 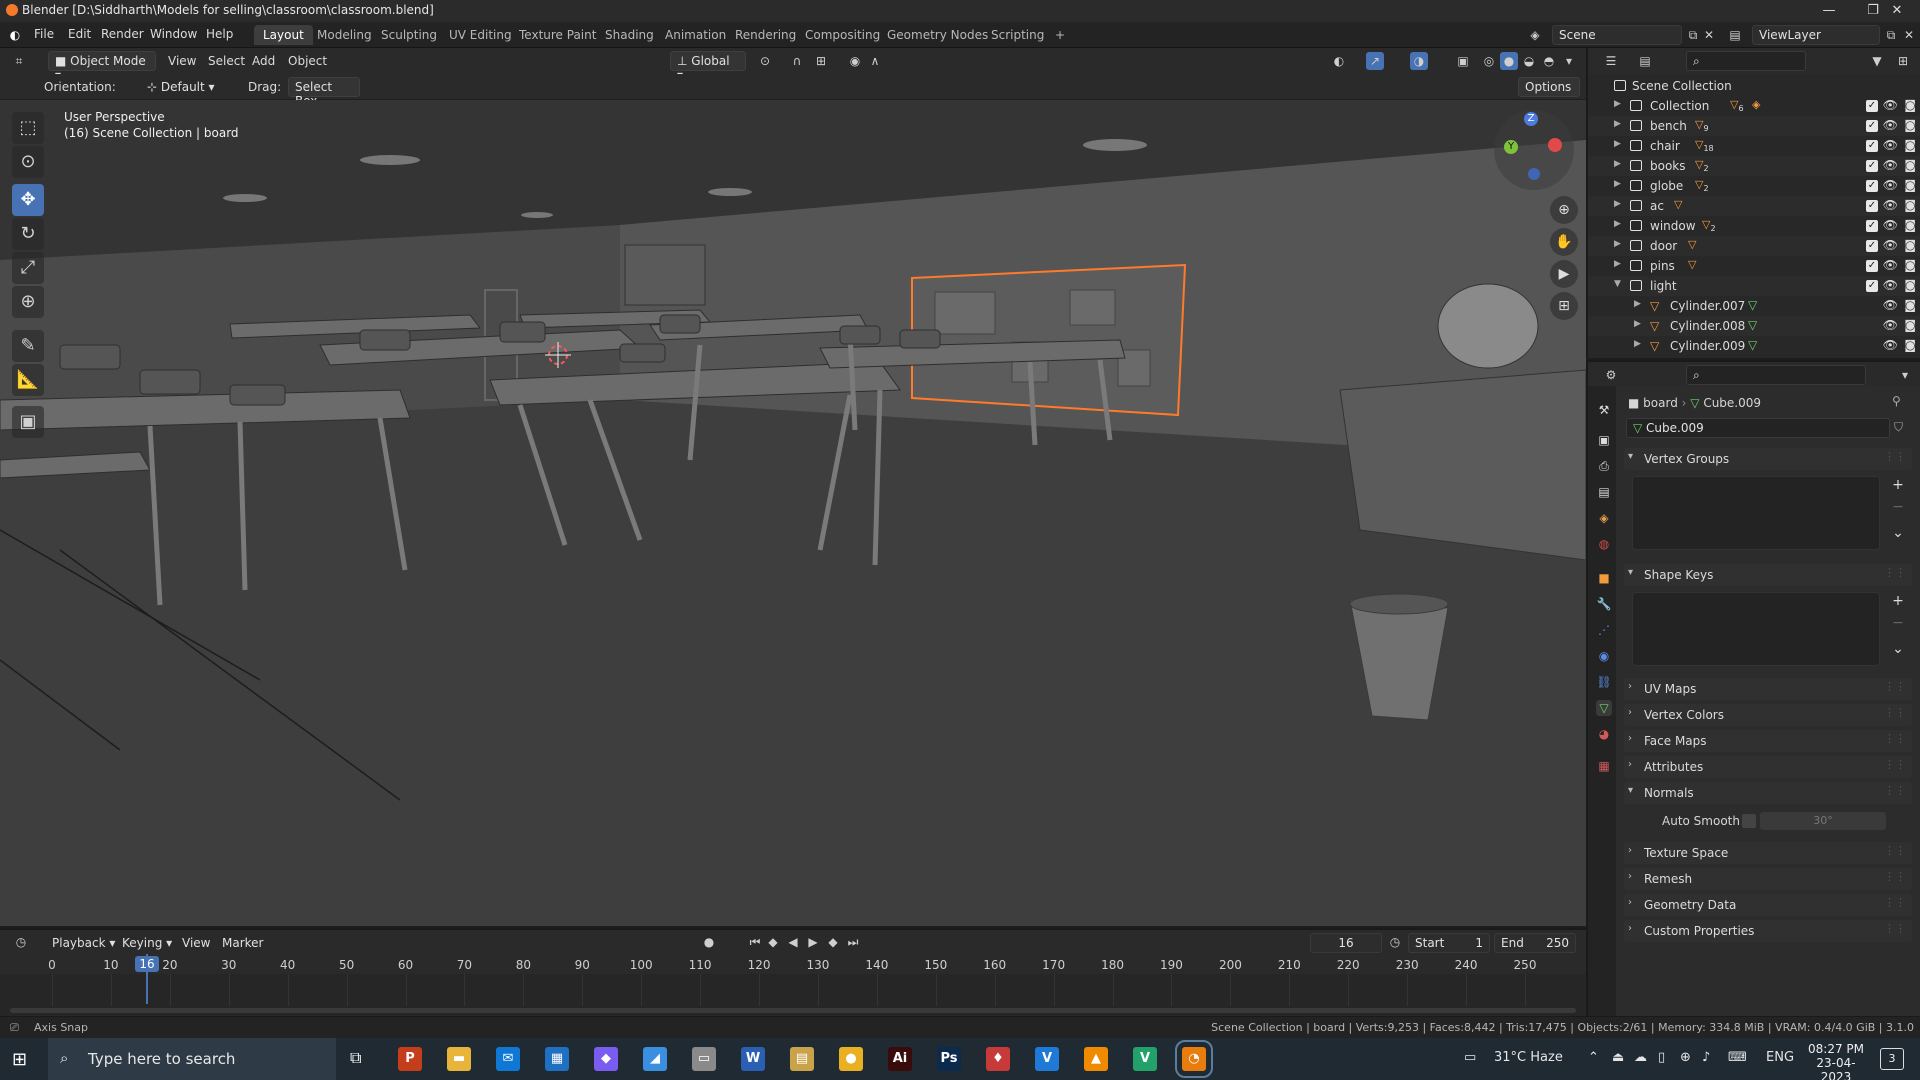 What do you see at coordinates (1047, 1059) in the screenshot?
I see `taskbar-app-vectary-icon: V` at bounding box center [1047, 1059].